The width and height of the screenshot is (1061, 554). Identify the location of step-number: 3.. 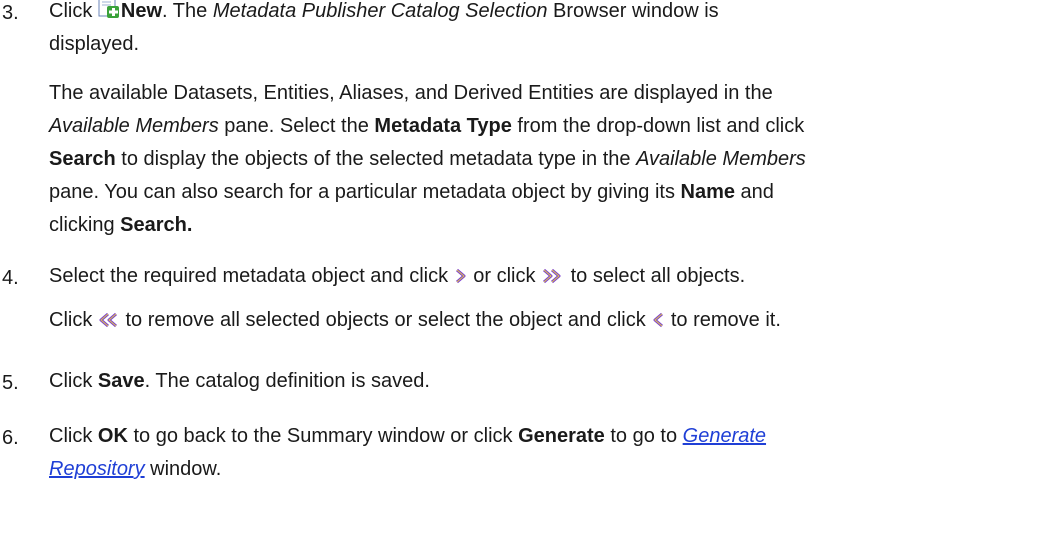
(10, 13).